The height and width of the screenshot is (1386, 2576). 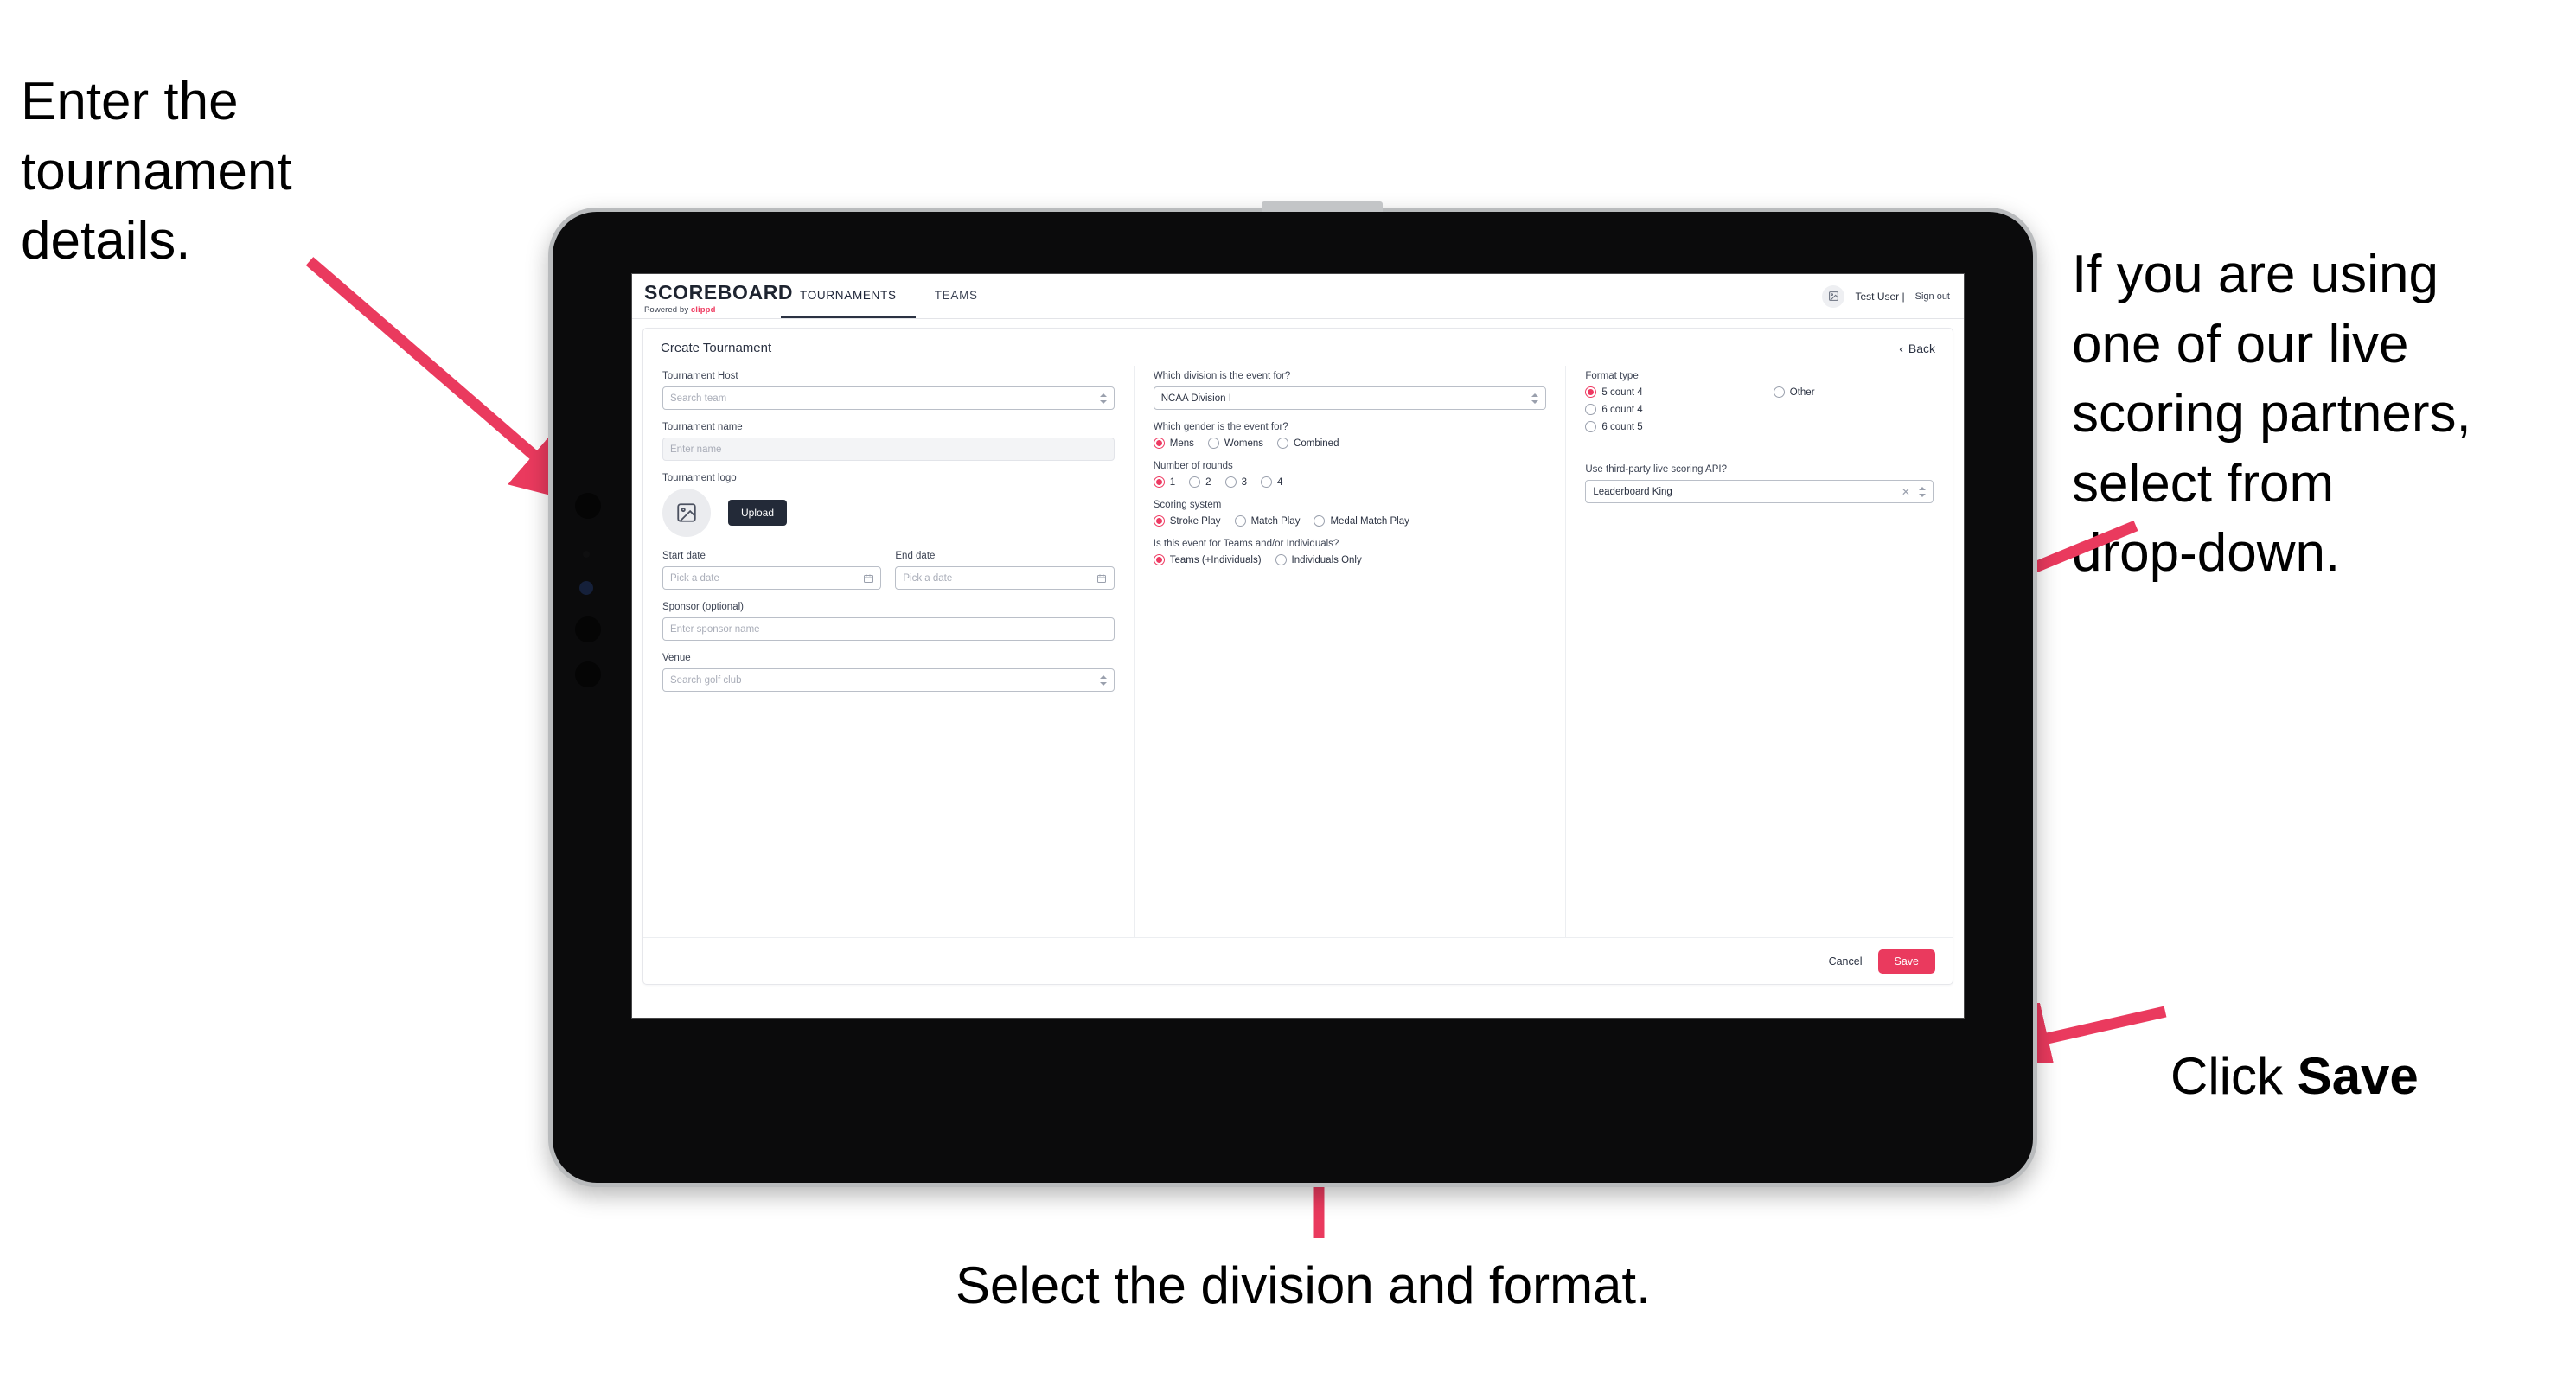 I want to click on image-placeholder-icon, so click(x=687, y=512).